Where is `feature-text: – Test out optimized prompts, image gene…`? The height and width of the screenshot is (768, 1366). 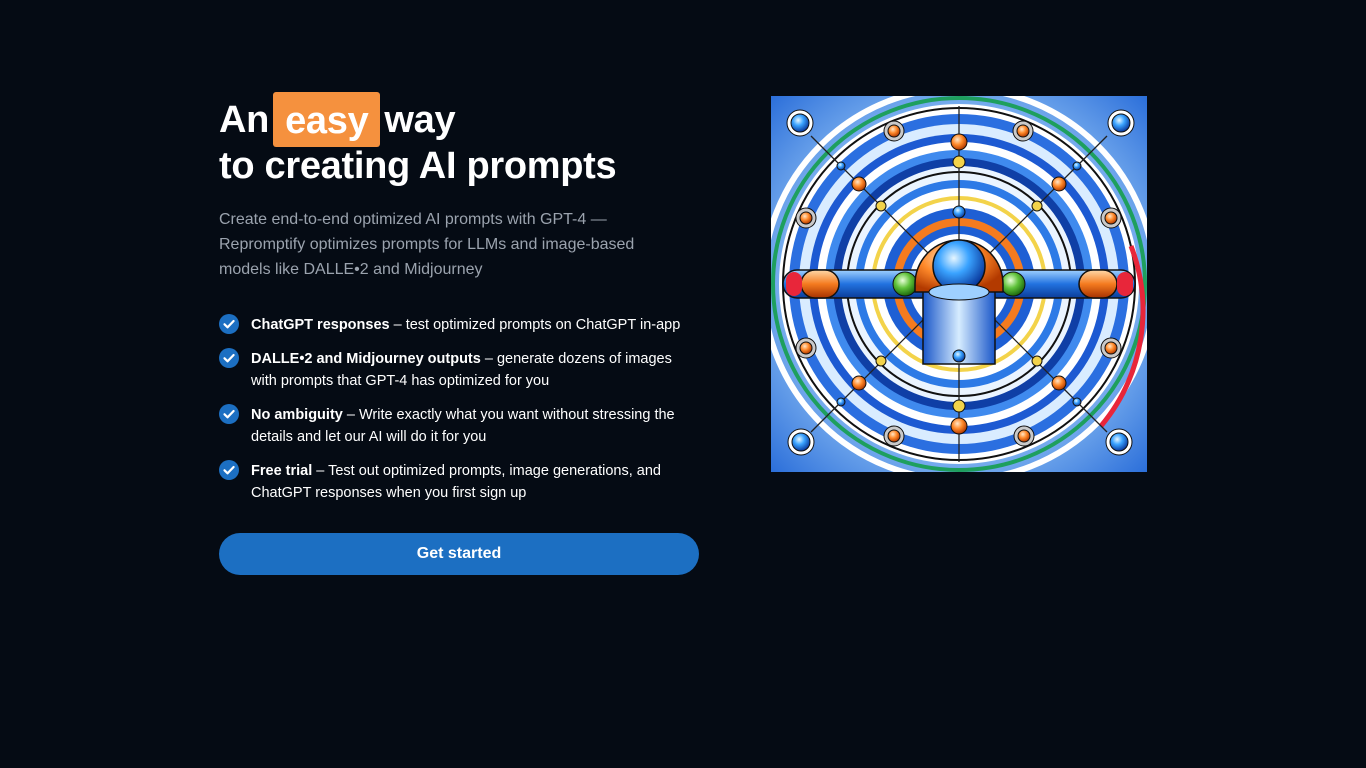 feature-text: – Test out optimized prompts, image gene… is located at coordinates (456, 482).